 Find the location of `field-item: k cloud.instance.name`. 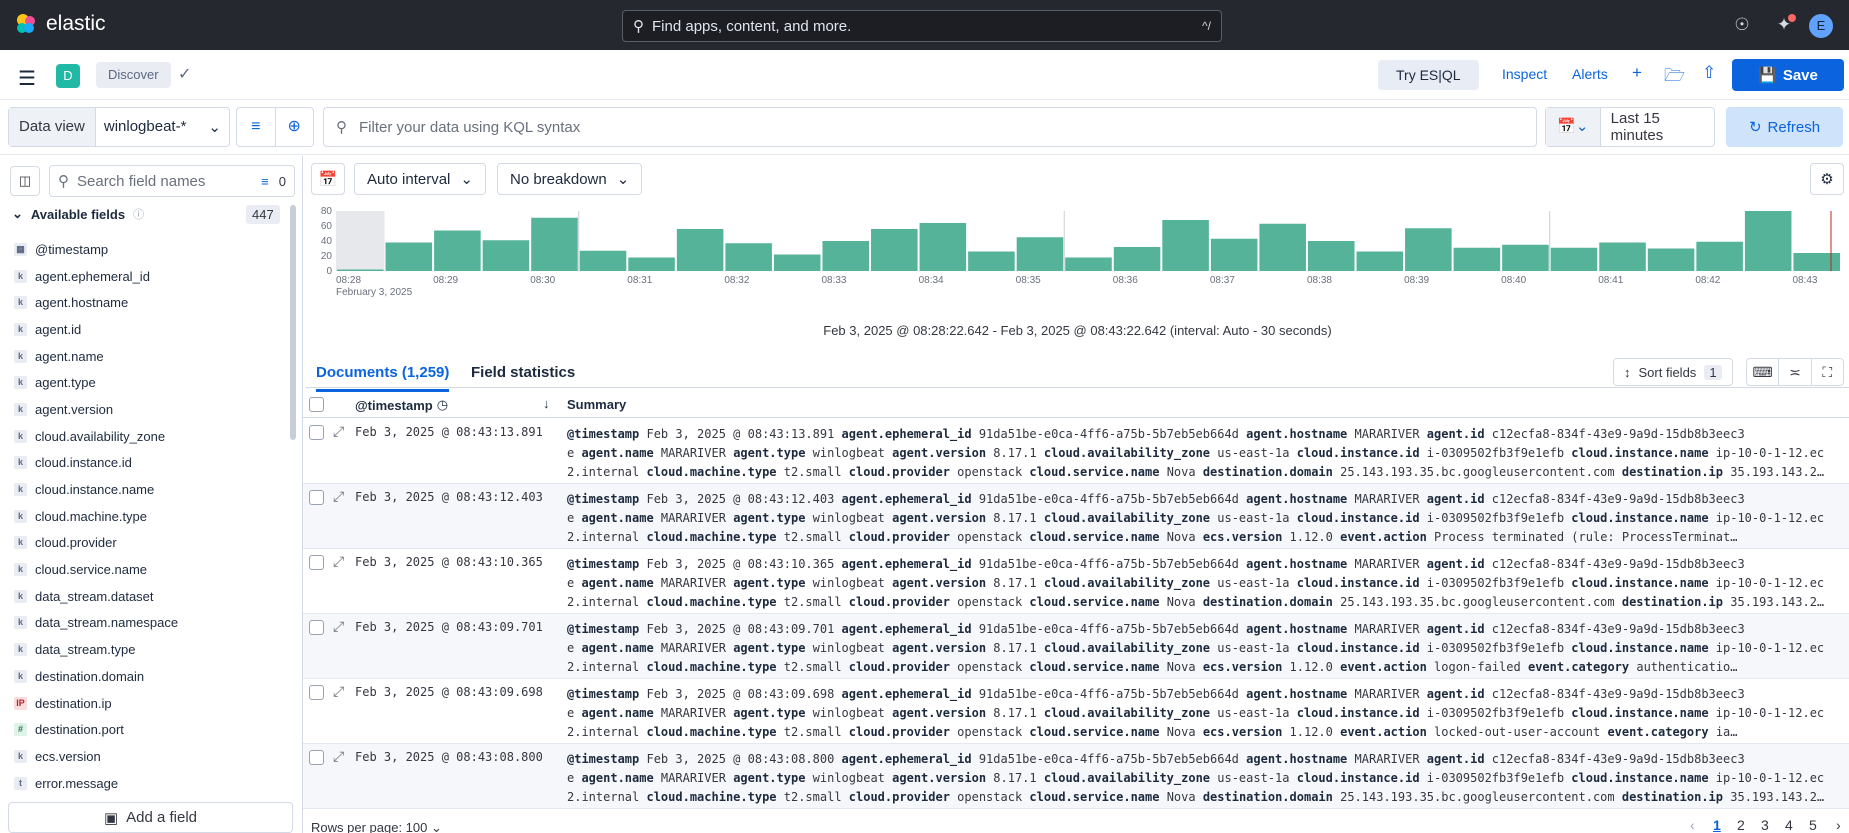

field-item: k cloud.instance.name is located at coordinates (149, 489).